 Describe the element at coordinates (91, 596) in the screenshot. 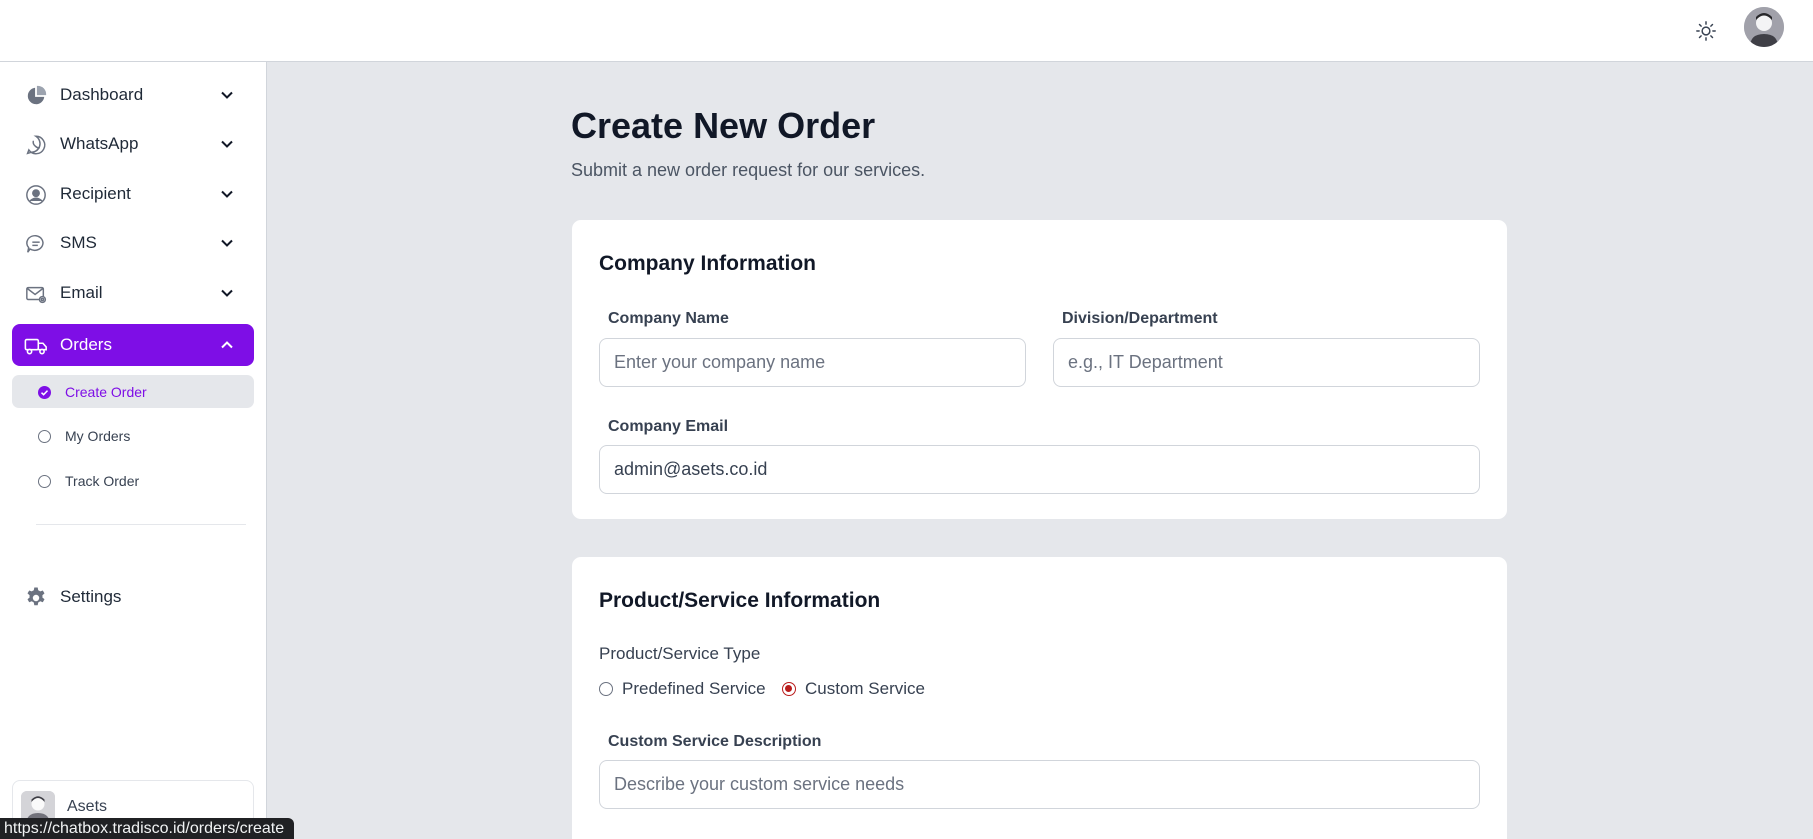

I see `sidebar-item-label: Settings` at that location.